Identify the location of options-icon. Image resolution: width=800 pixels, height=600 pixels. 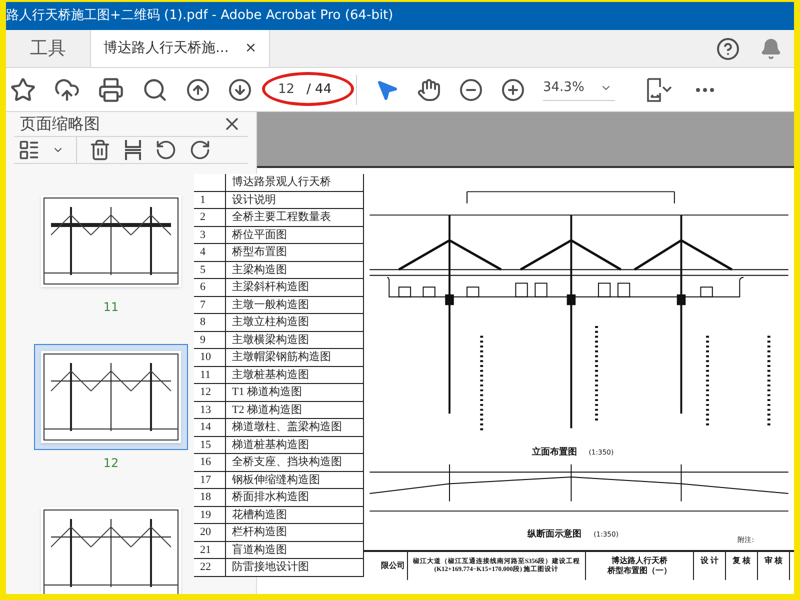
(29, 150).